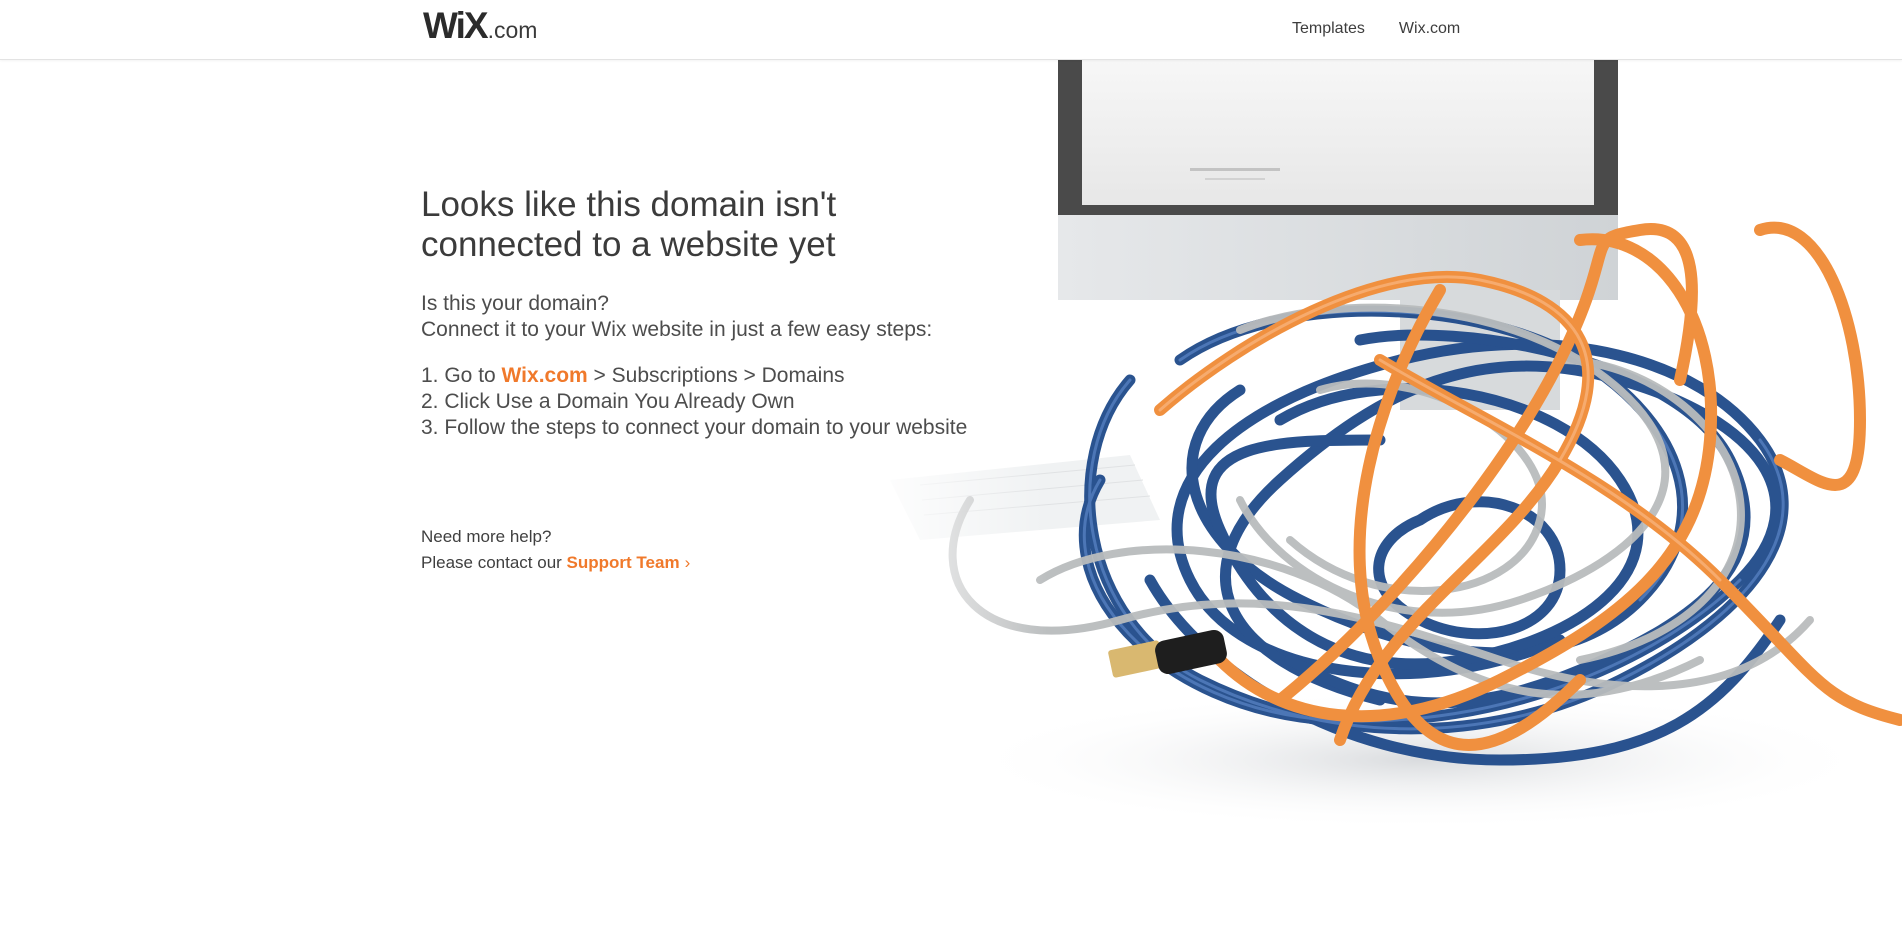  Describe the element at coordinates (721, 563) in the screenshot. I see `help-contact: Please contact our Support Team ›` at that location.